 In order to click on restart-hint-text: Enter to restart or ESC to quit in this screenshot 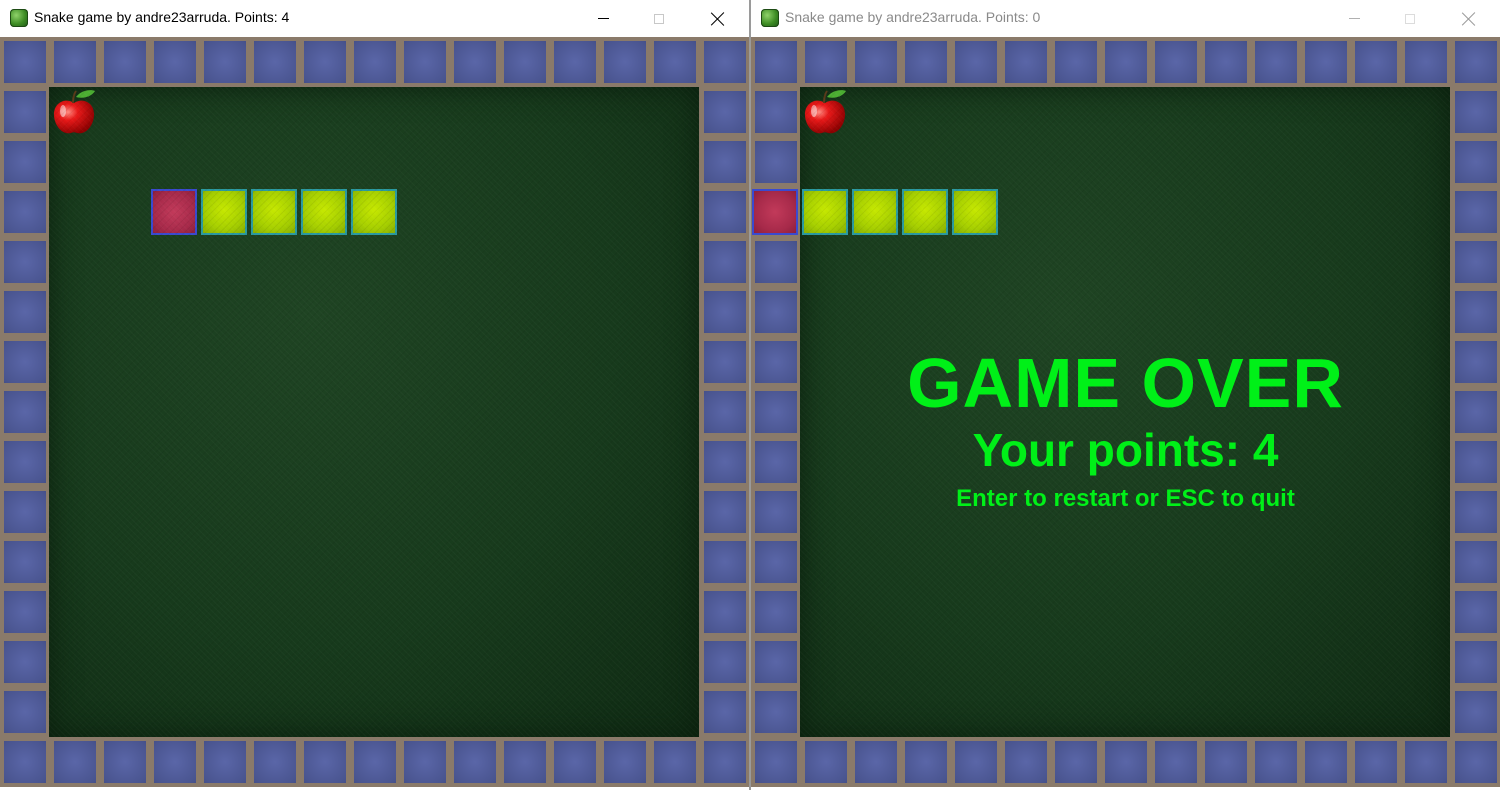, I will do `click(1125, 498)`.